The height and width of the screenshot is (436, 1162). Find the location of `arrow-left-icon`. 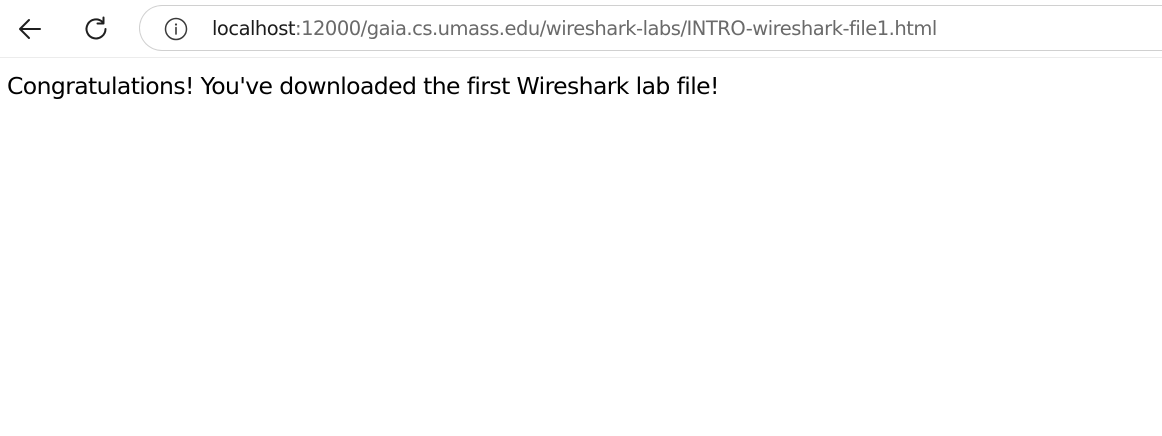

arrow-left-icon is located at coordinates (30, 29).